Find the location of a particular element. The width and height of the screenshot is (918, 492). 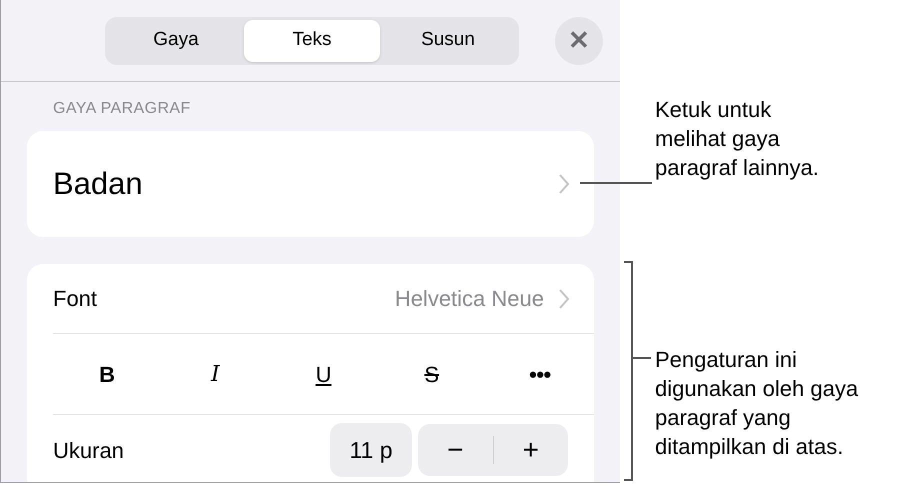

section-label: GAYA PARAGRAF is located at coordinates (122, 109).